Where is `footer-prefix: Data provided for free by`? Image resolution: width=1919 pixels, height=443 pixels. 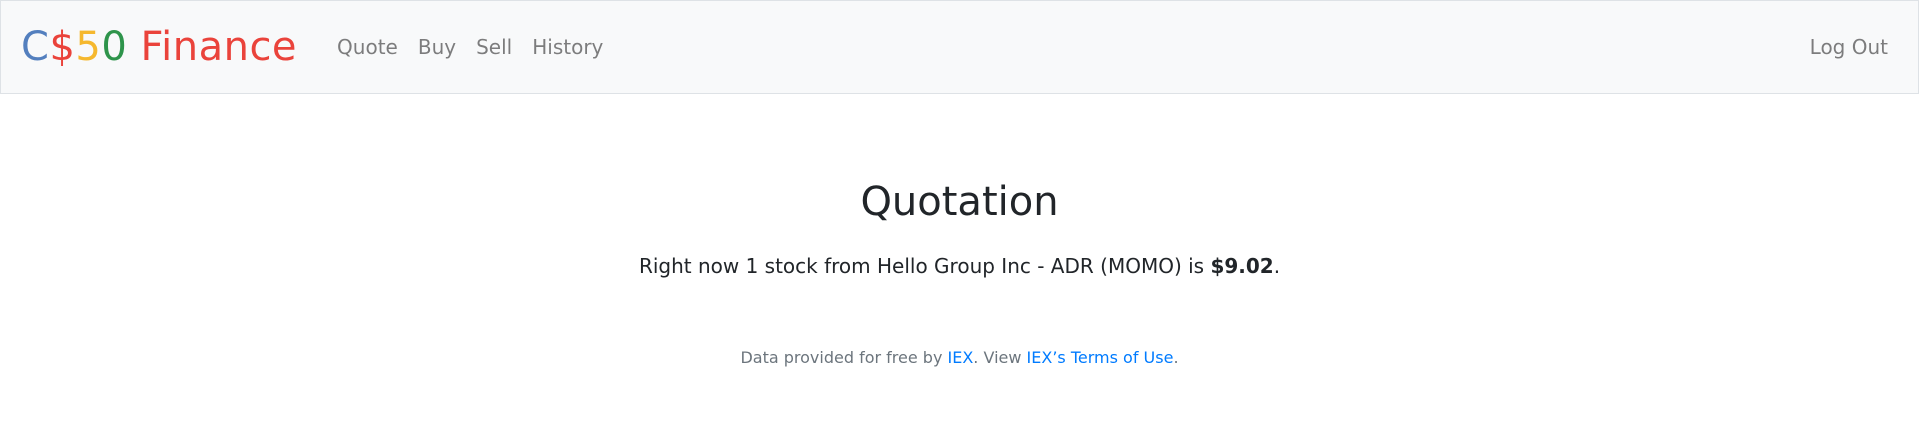 footer-prefix: Data provided for free by is located at coordinates (844, 357).